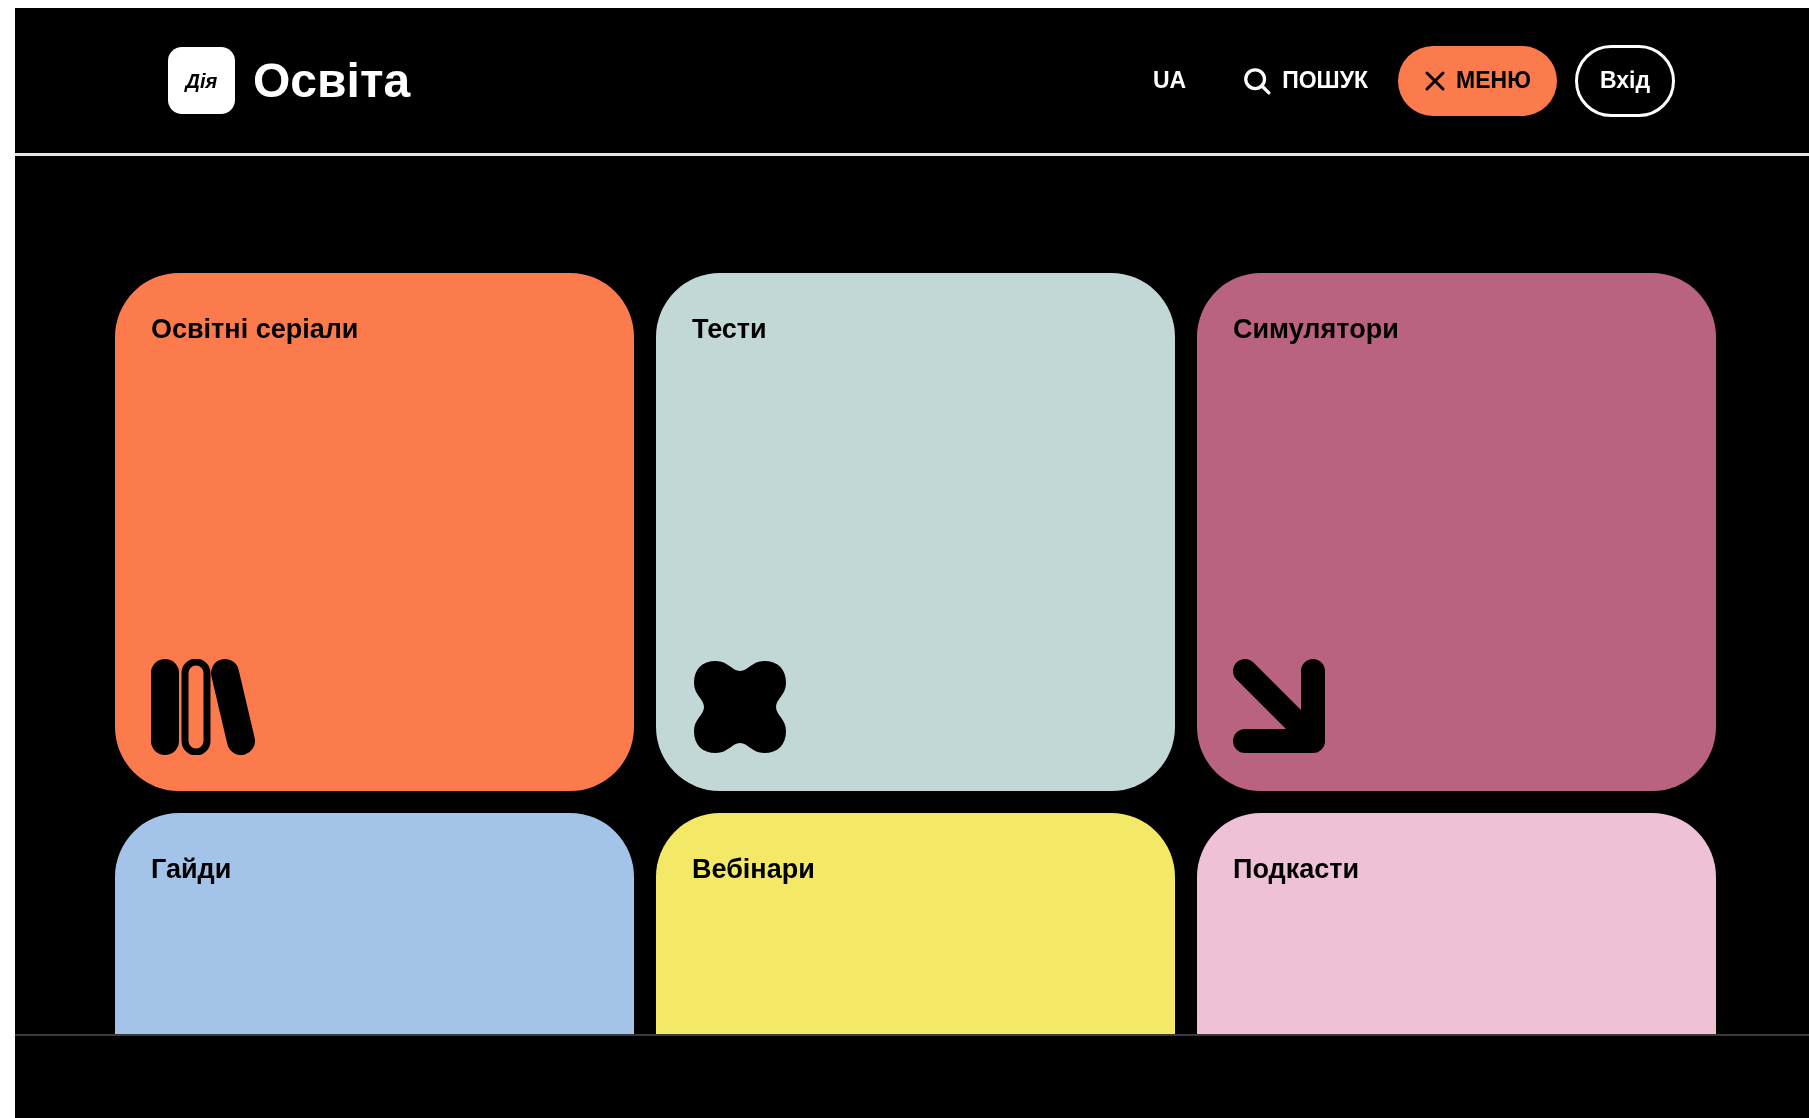 Image resolution: width=1809 pixels, height=1118 pixels. What do you see at coordinates (374, 532) in the screenshot?
I see `category-card: Освітні серіали` at bounding box center [374, 532].